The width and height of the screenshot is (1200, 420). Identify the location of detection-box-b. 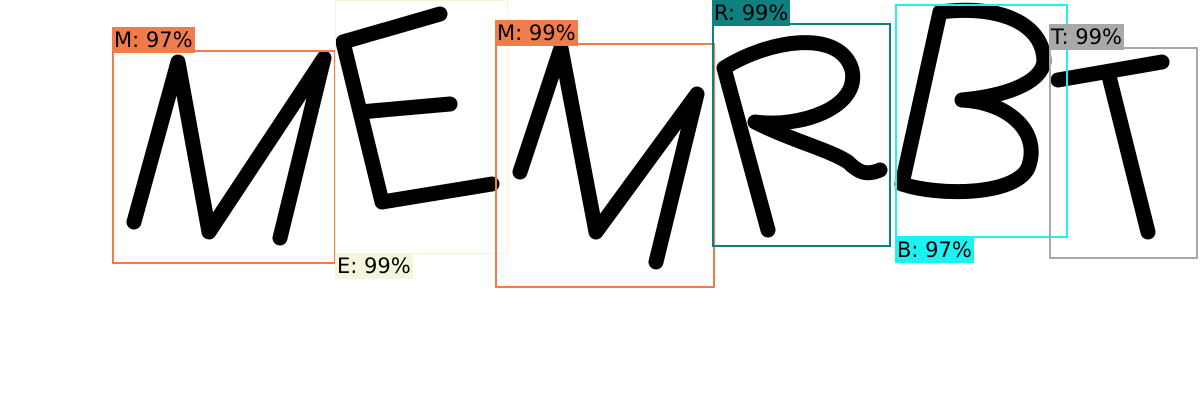
(981, 121).